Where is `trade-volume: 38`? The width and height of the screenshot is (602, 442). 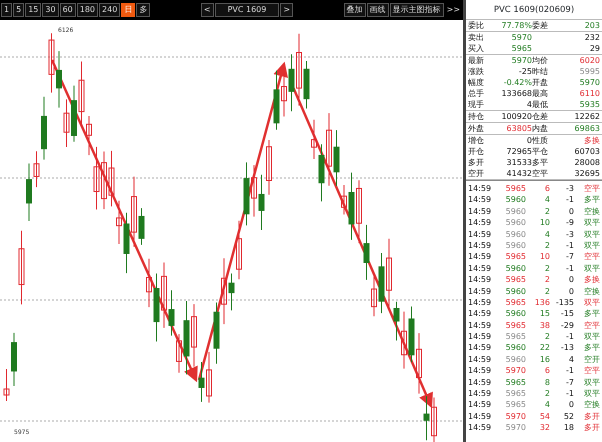
trade-volume: 38 is located at coordinates (544, 326).